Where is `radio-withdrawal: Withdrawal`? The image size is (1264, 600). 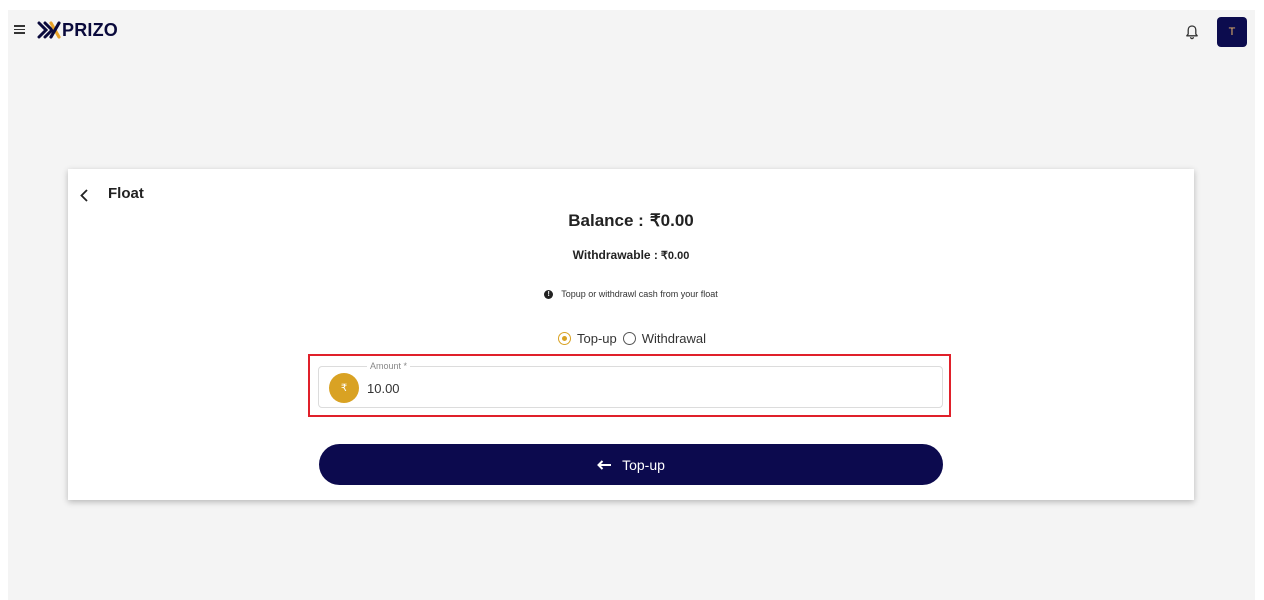 radio-withdrawal: Withdrawal is located at coordinates (664, 338).